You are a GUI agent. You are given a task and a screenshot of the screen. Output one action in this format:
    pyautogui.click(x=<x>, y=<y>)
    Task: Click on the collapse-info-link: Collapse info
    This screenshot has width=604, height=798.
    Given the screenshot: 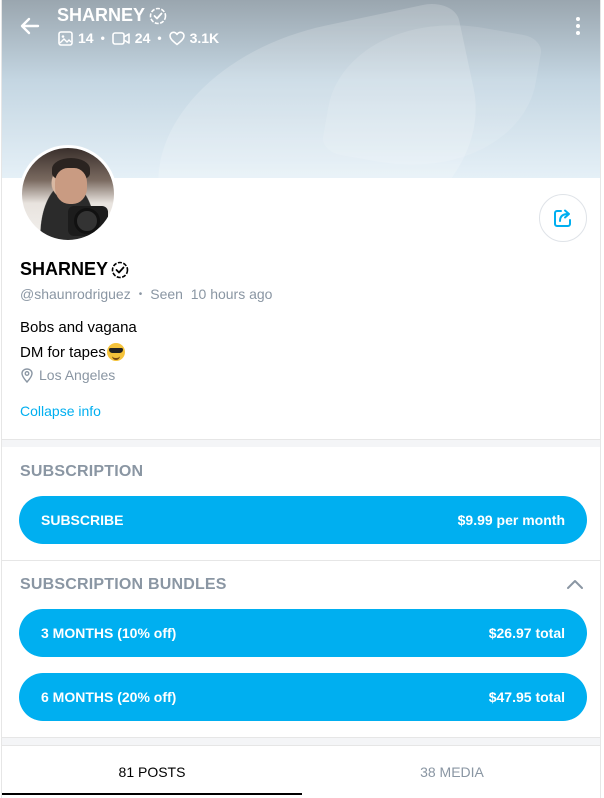 What is the action you would take?
    pyautogui.click(x=60, y=411)
    